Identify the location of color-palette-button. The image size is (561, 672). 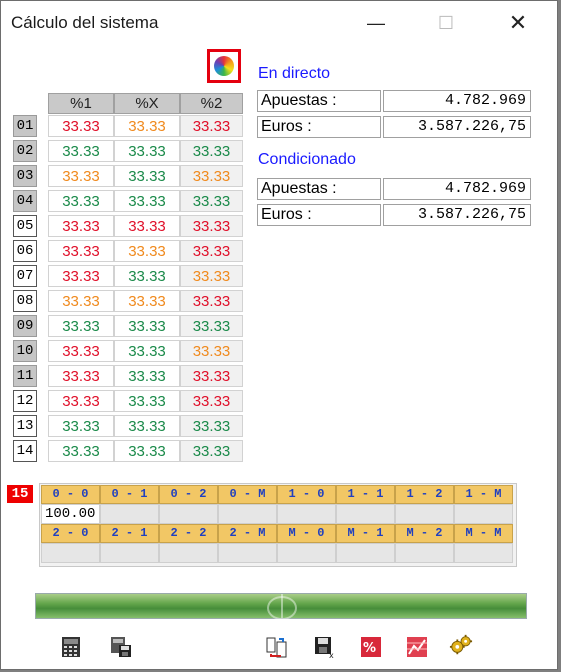
(224, 66).